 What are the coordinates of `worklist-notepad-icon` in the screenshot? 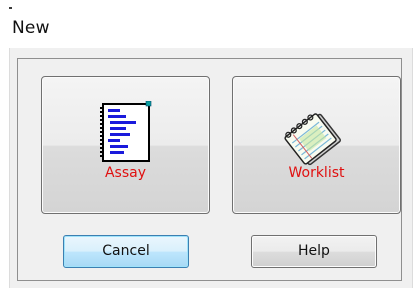 It's located at (312, 139).